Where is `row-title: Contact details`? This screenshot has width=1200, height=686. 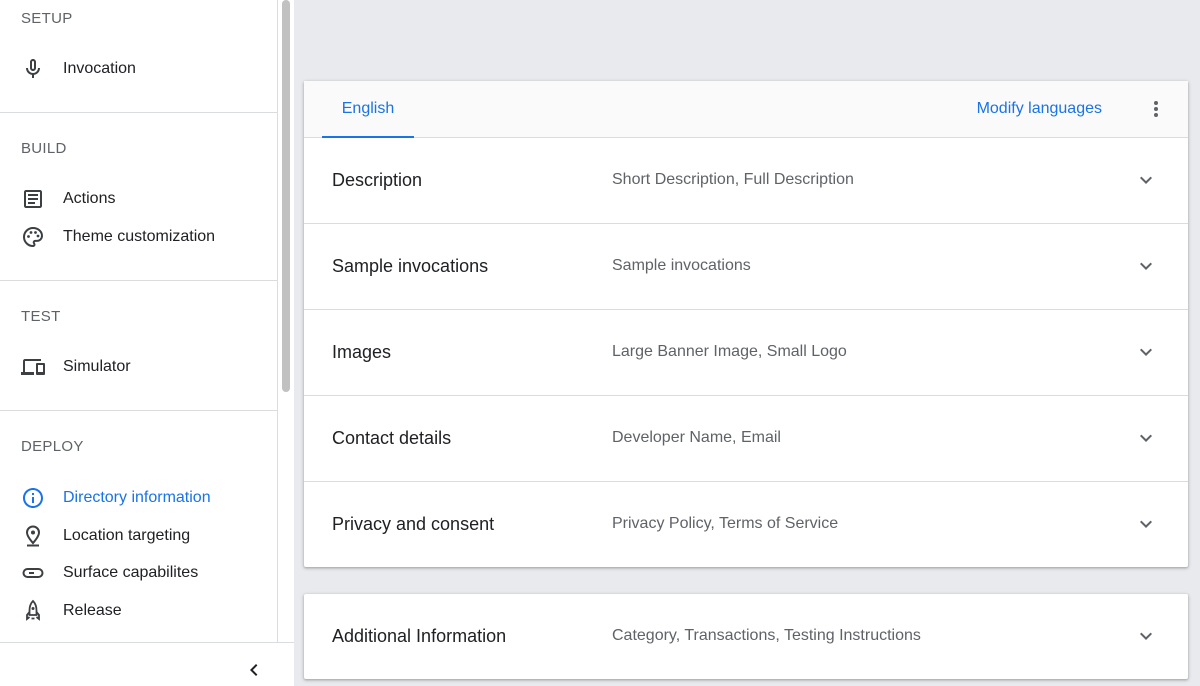 row-title: Contact details is located at coordinates (392, 438).